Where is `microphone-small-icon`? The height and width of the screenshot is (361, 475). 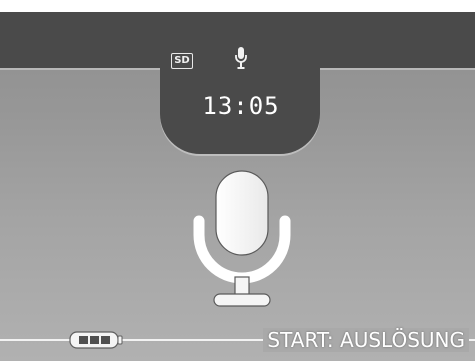
microphone-small-icon is located at coordinates (241, 58).